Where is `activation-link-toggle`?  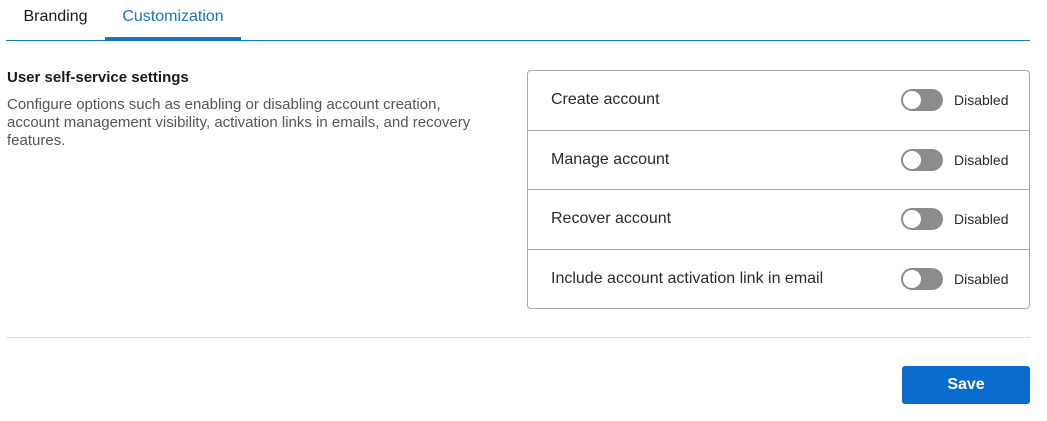
activation-link-toggle is located at coordinates (922, 279).